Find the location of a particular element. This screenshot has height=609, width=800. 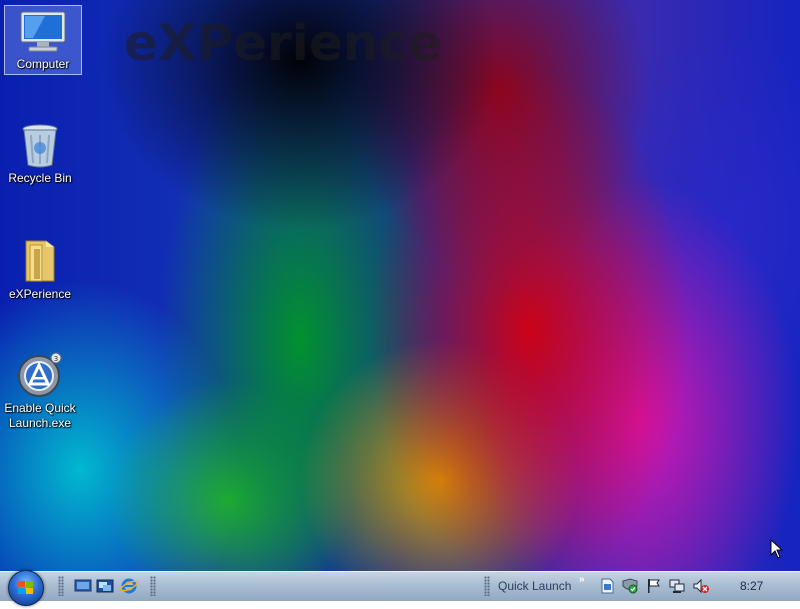

desktop-icon-label: eXPerience is located at coordinates (40, 294).